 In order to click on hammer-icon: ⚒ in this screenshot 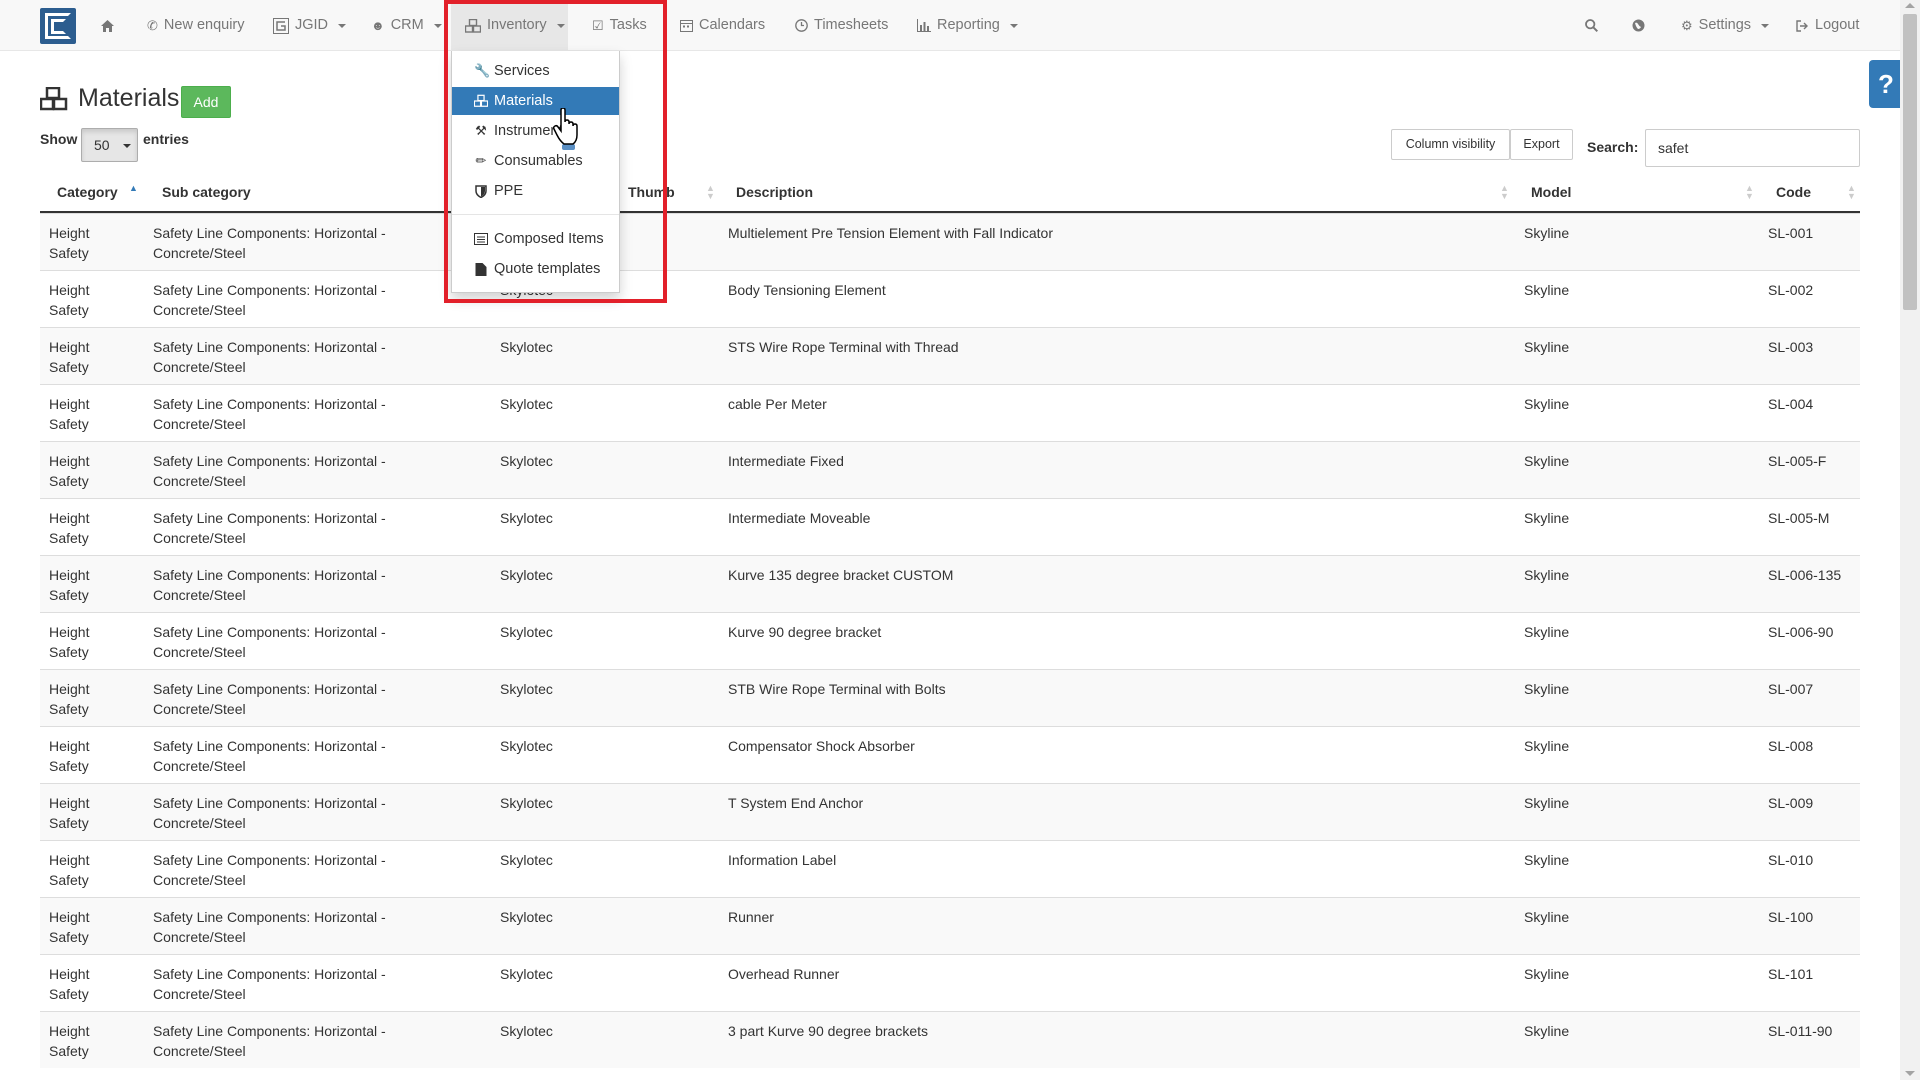, I will do `click(481, 130)`.